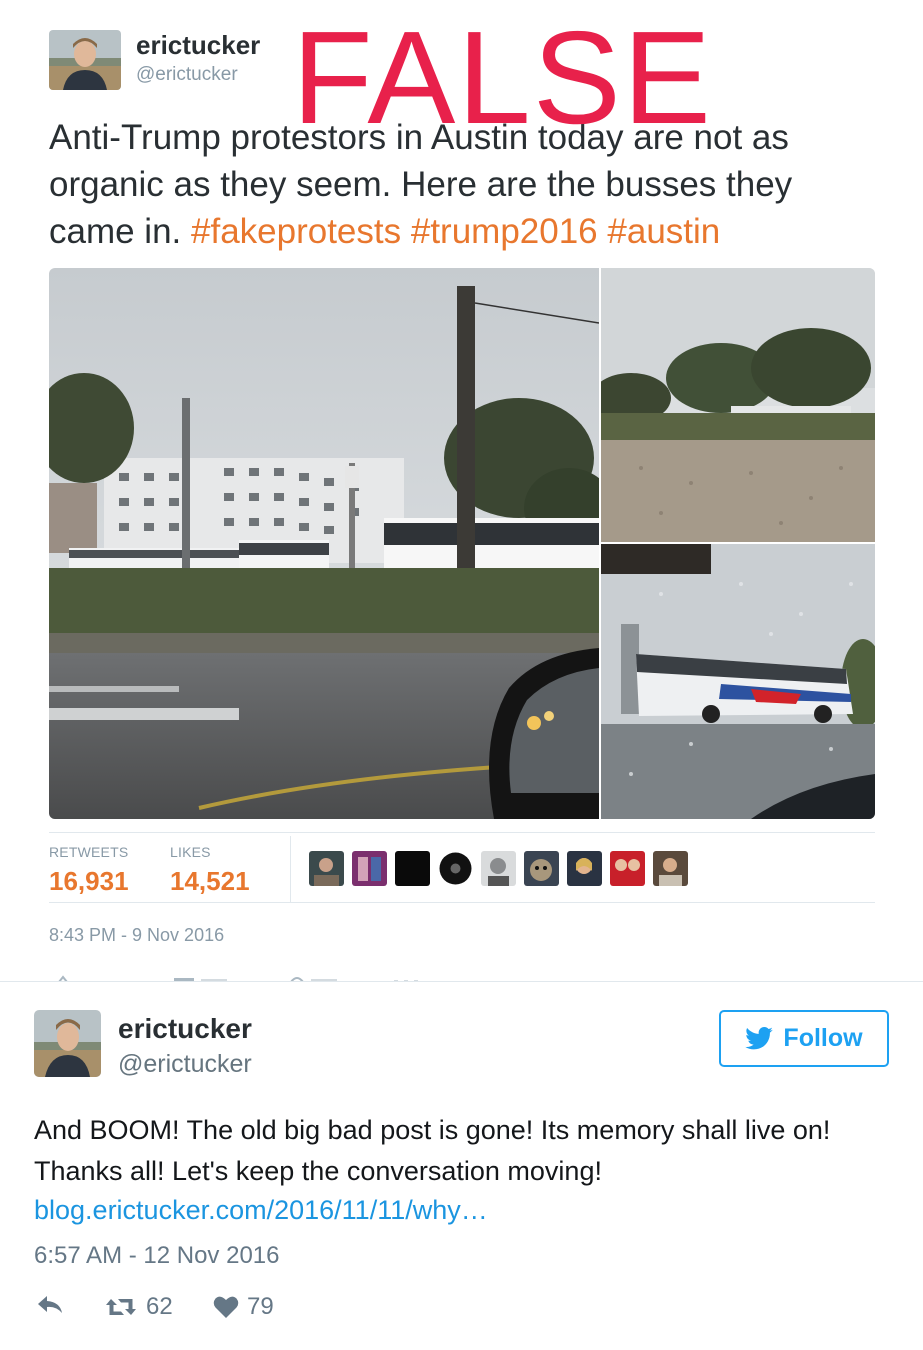 The image size is (923, 1350). What do you see at coordinates (89, 852) in the screenshot?
I see `retweets-label: RETWEETS` at bounding box center [89, 852].